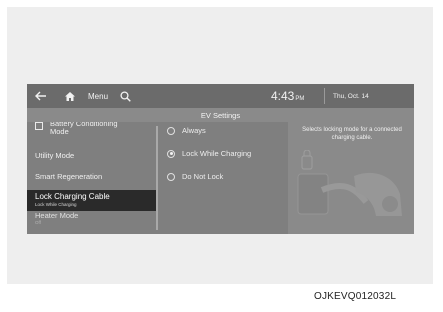 The height and width of the screenshot is (312, 443). I want to click on radio-button-selected, so click(171, 153).